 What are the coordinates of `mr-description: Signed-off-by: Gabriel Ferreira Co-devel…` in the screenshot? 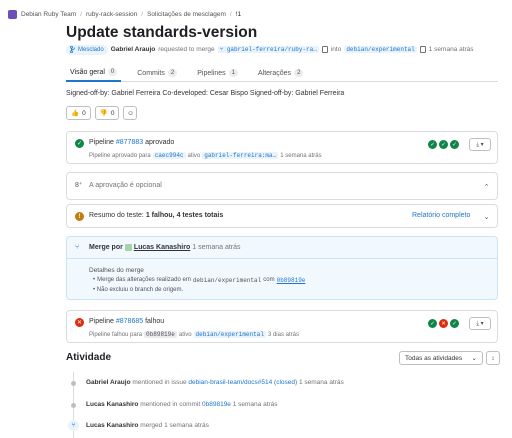 It's located at (205, 93).